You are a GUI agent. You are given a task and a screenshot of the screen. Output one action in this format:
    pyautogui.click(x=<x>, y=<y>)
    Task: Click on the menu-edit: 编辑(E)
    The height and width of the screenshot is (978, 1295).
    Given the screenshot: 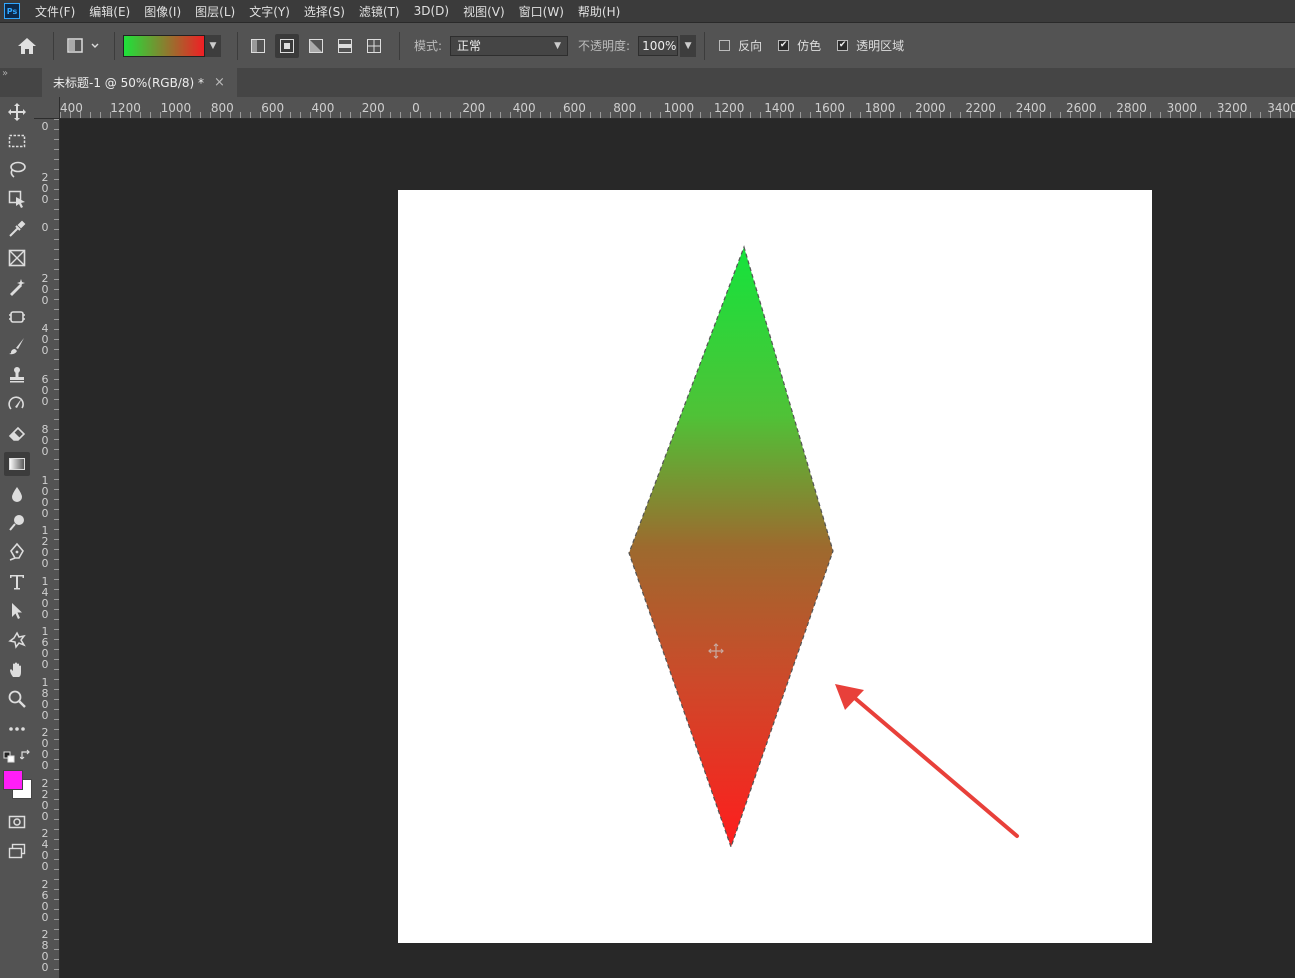 What is the action you would take?
    pyautogui.click(x=109, y=11)
    